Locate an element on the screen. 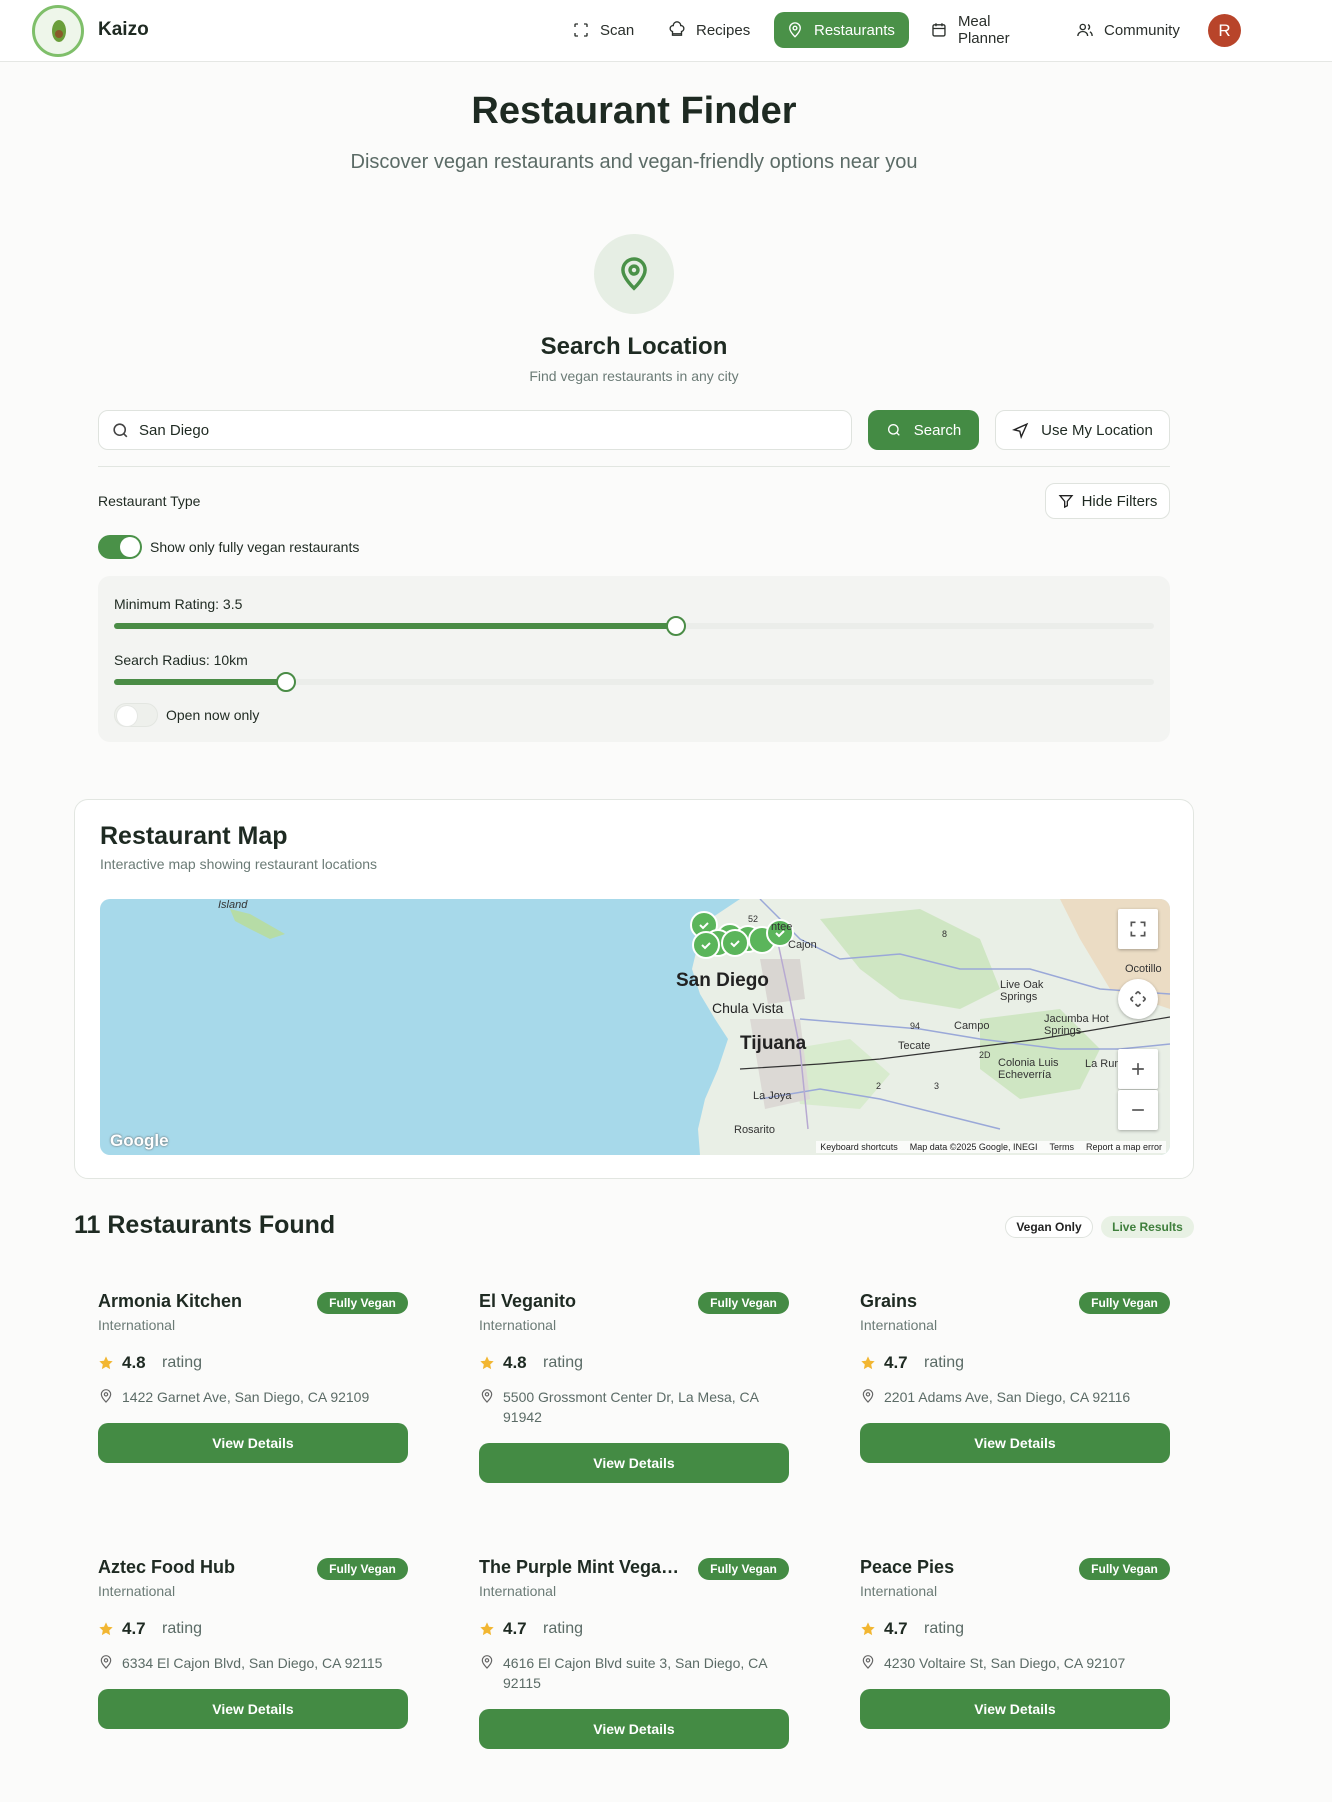 This screenshot has width=1332, height=1802. zoom-in-button is located at coordinates (1138, 1069).